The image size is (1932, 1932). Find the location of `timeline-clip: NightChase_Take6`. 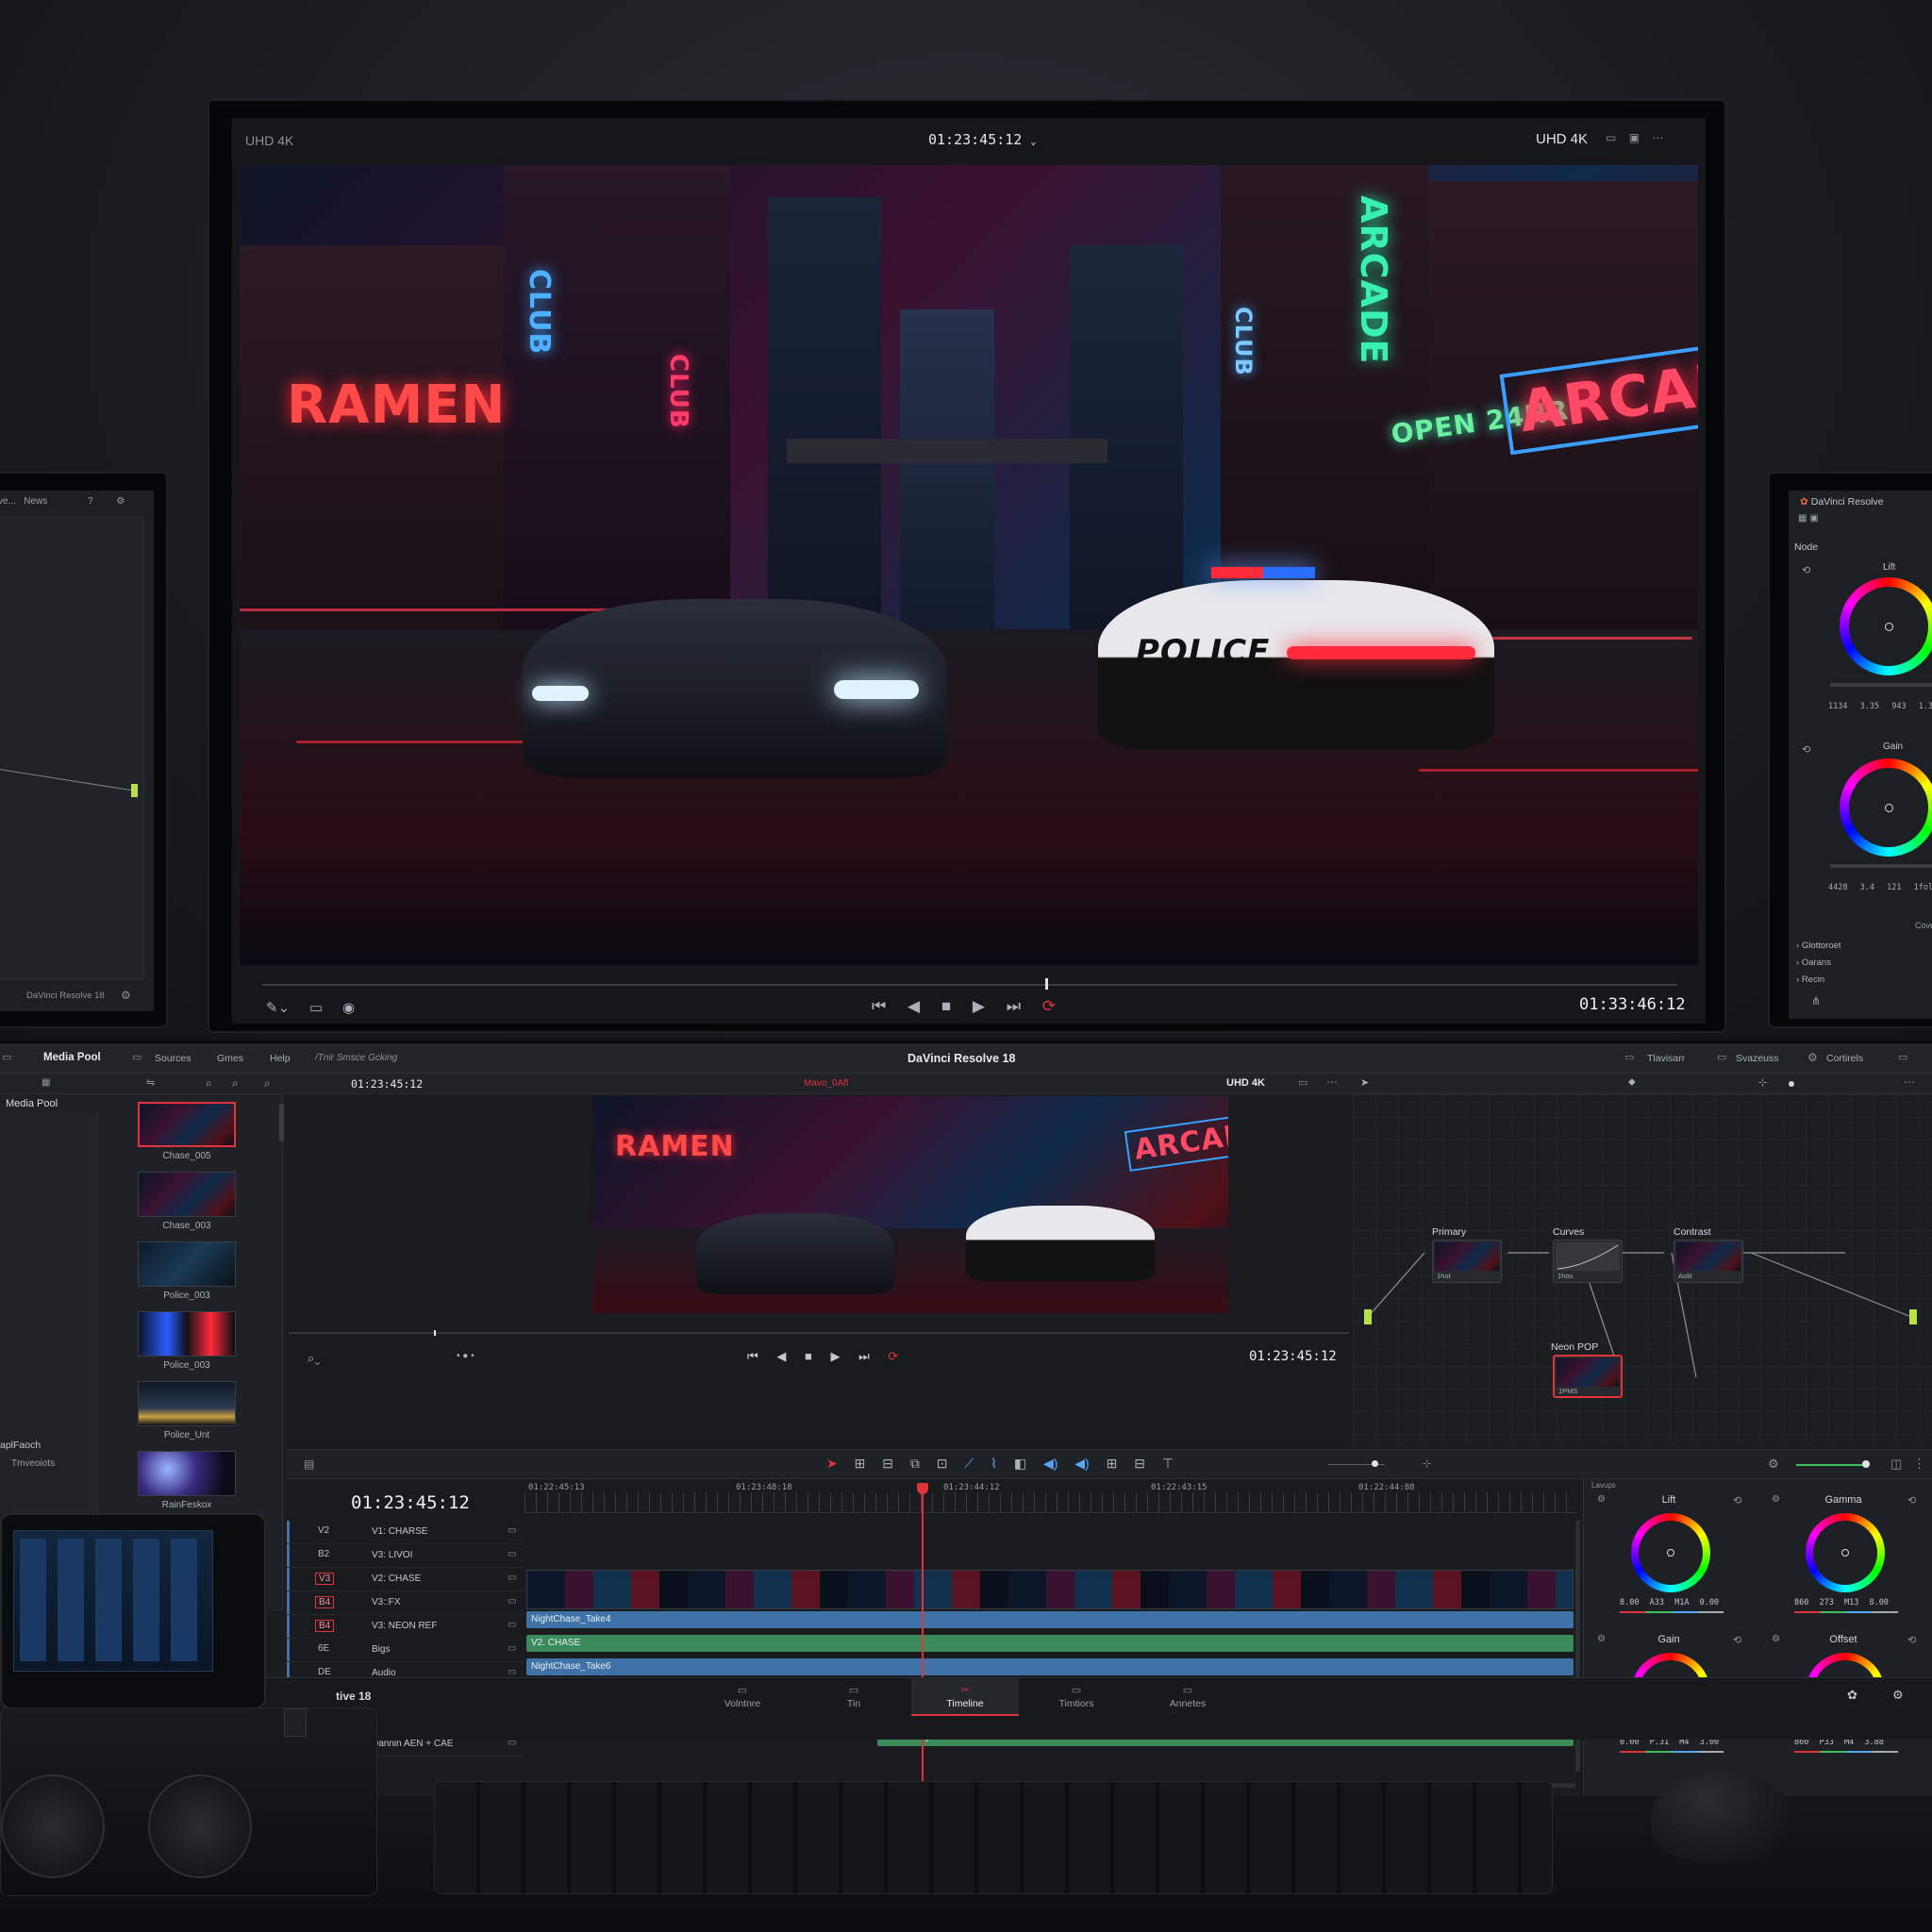

timeline-clip: NightChase_Take6 is located at coordinates (1050, 1667).